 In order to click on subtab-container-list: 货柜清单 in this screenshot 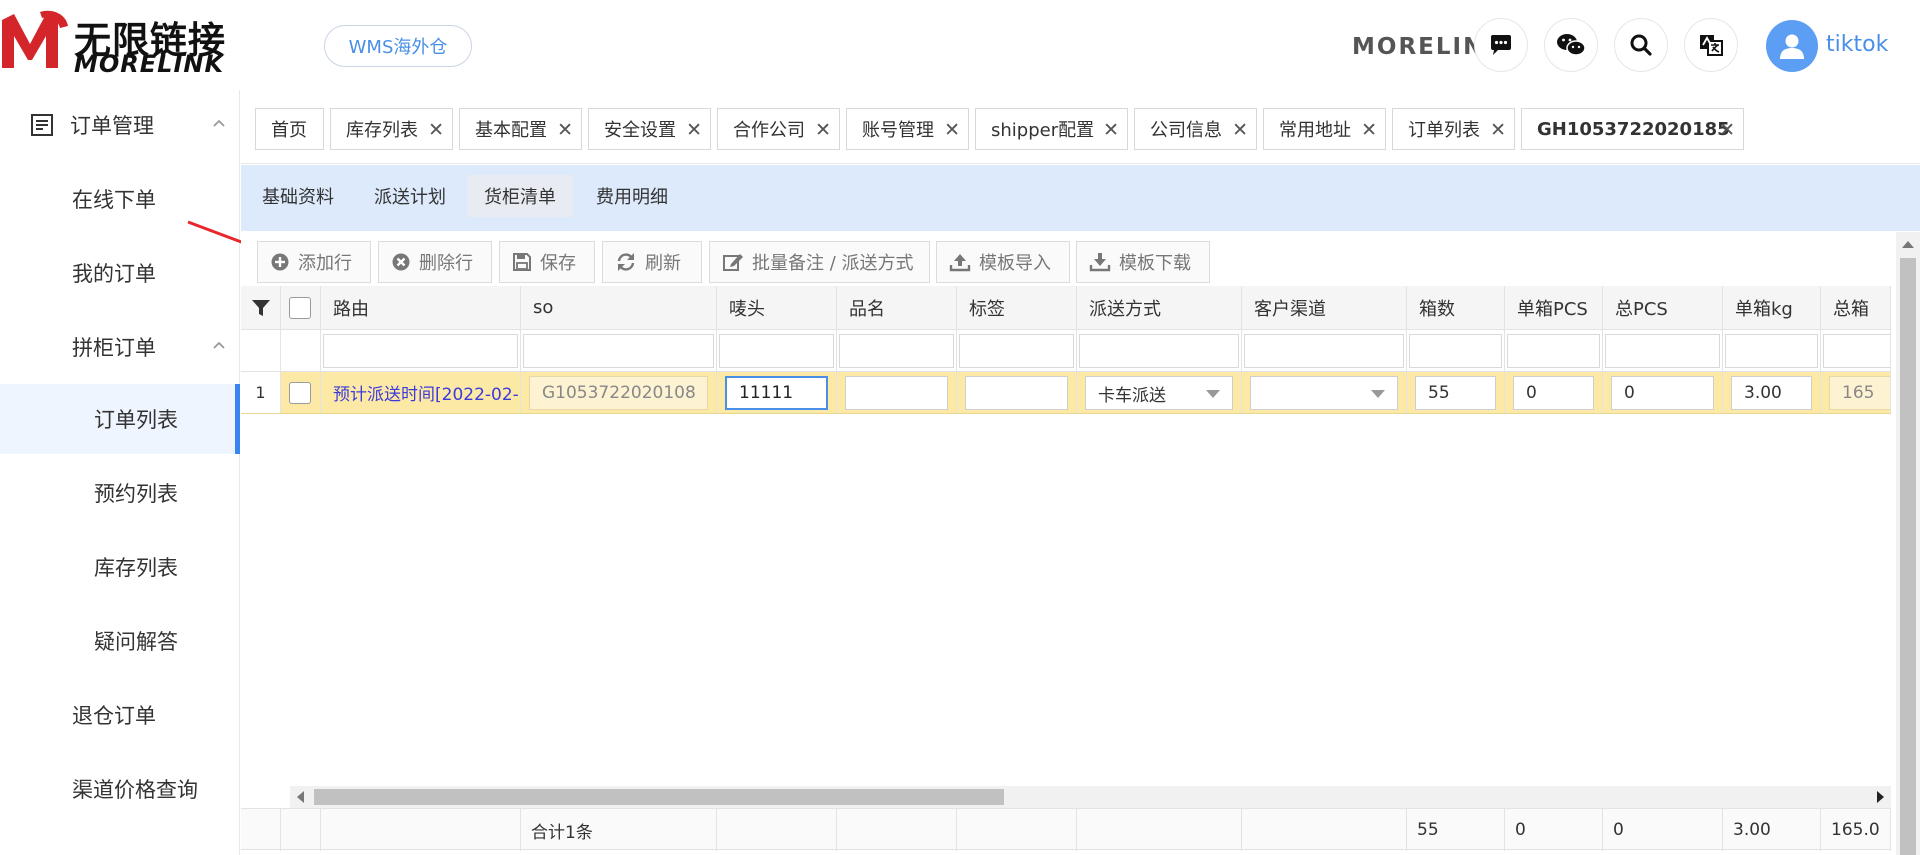, I will do `click(520, 196)`.